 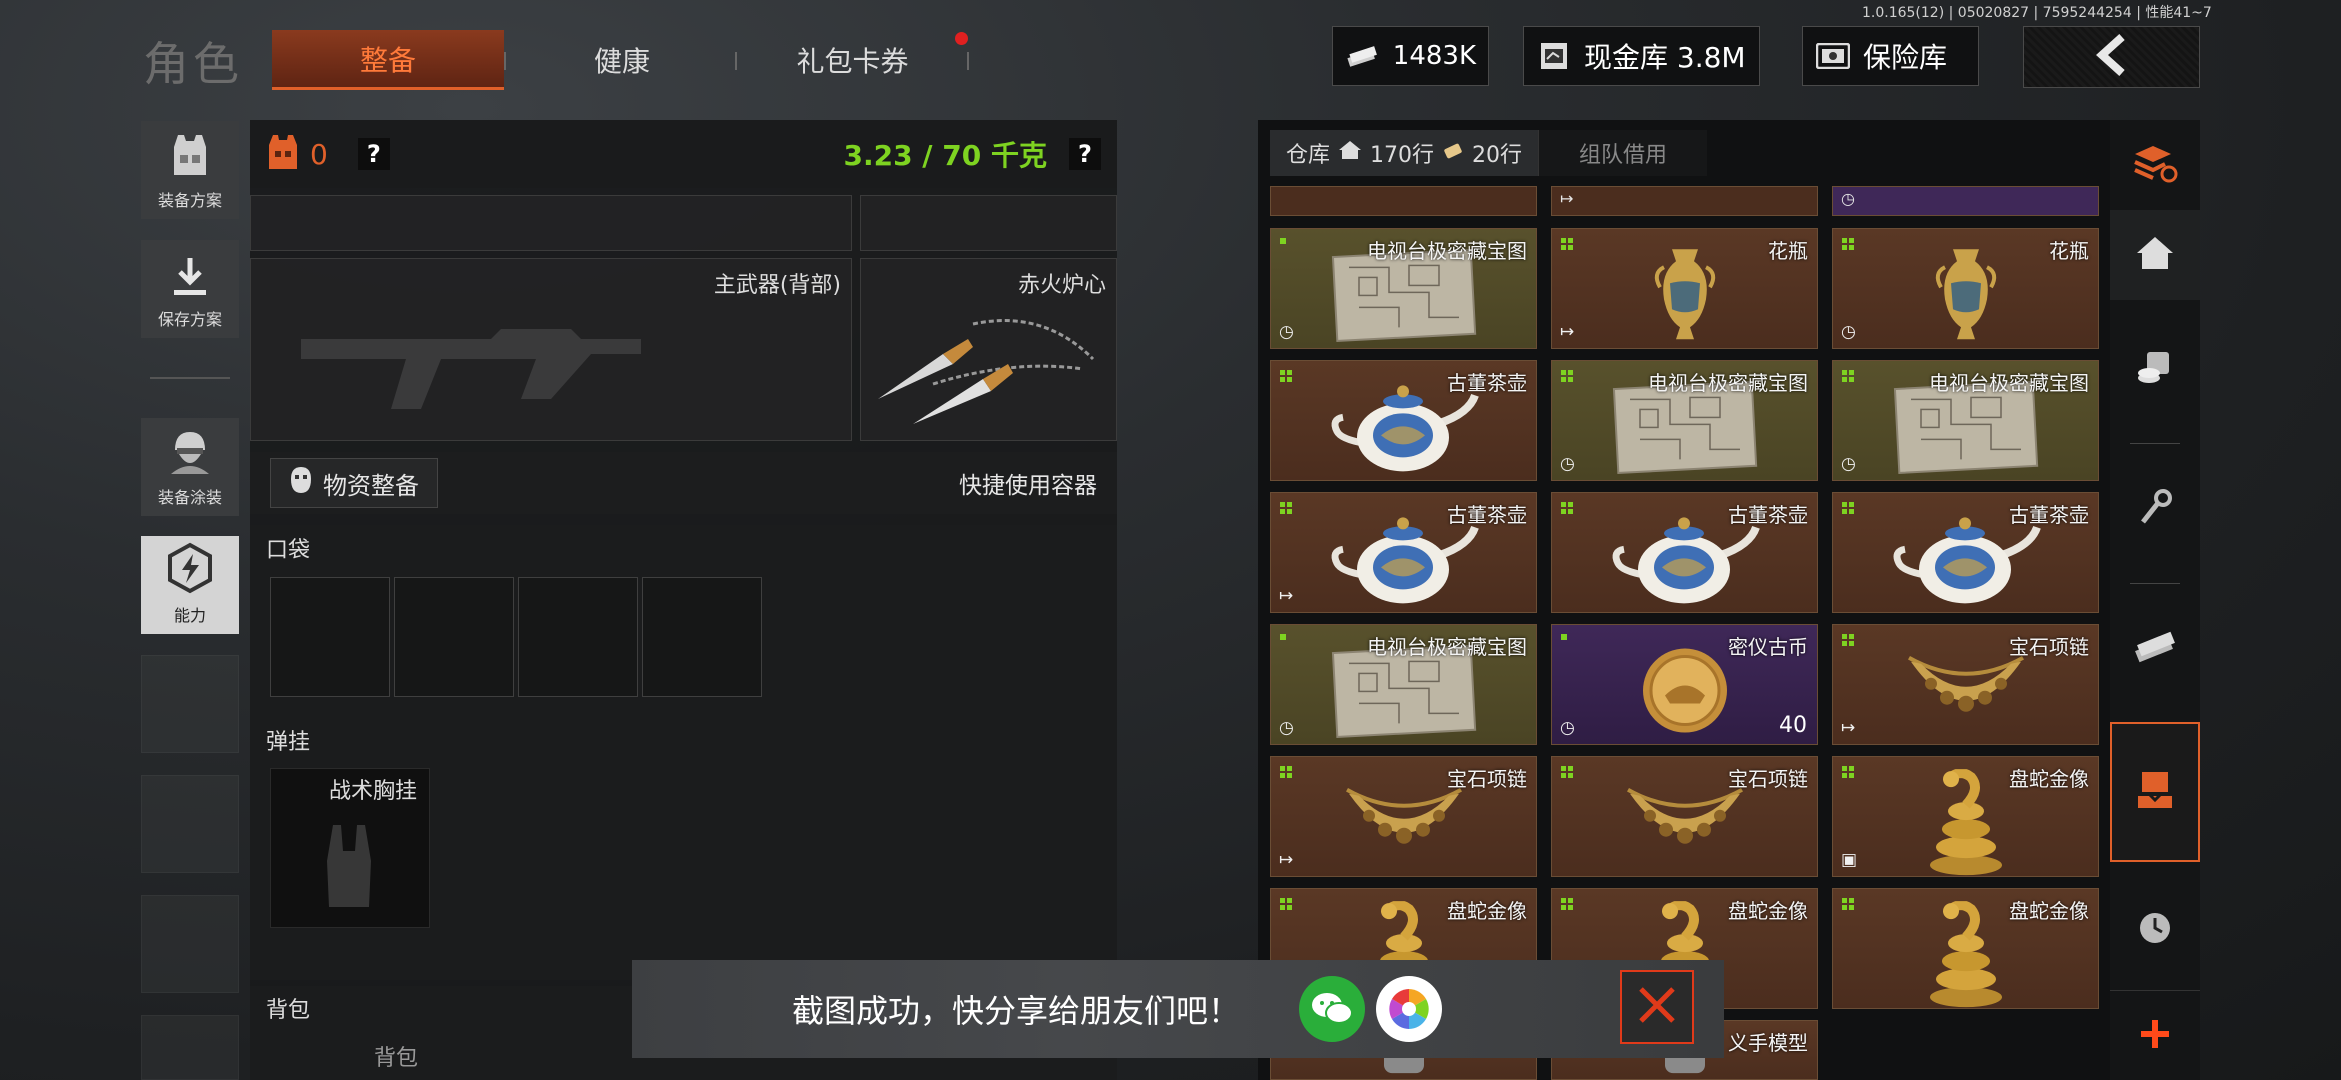 What do you see at coordinates (2155, 165) in the screenshot?
I see `rail-sort-button` at bounding box center [2155, 165].